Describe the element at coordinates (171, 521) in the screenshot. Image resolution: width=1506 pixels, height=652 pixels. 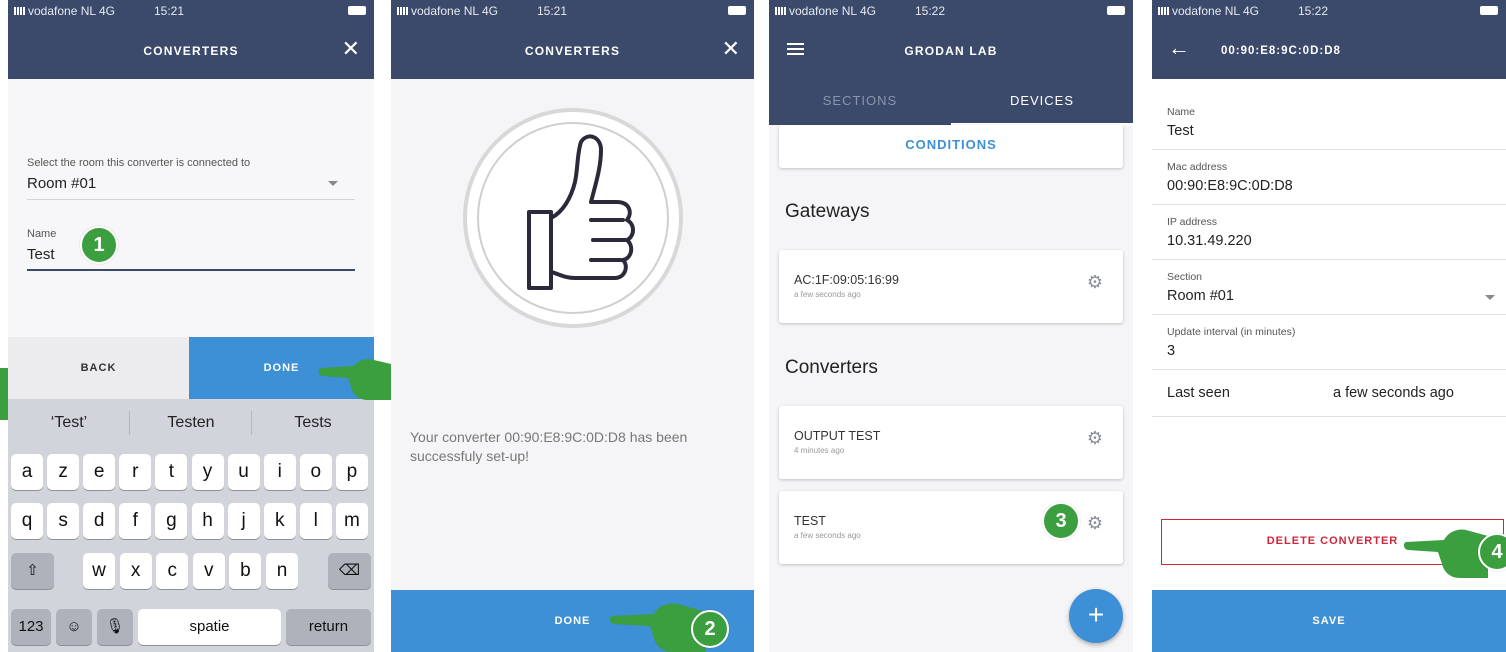
I see `key-g: g` at that location.